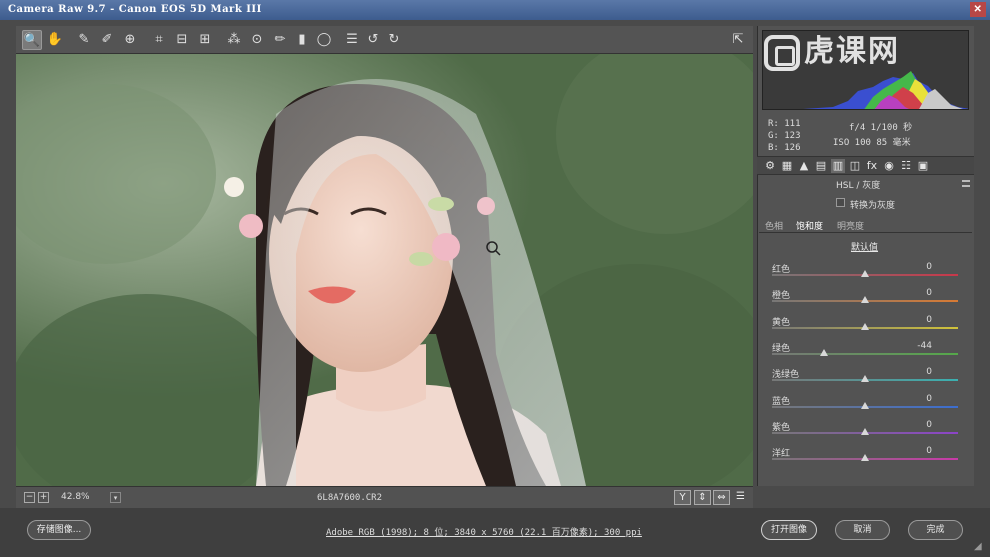 The image size is (990, 557). What do you see at coordinates (32, 40) in the screenshot?
I see `zoom-tool-icon: 🔍` at bounding box center [32, 40].